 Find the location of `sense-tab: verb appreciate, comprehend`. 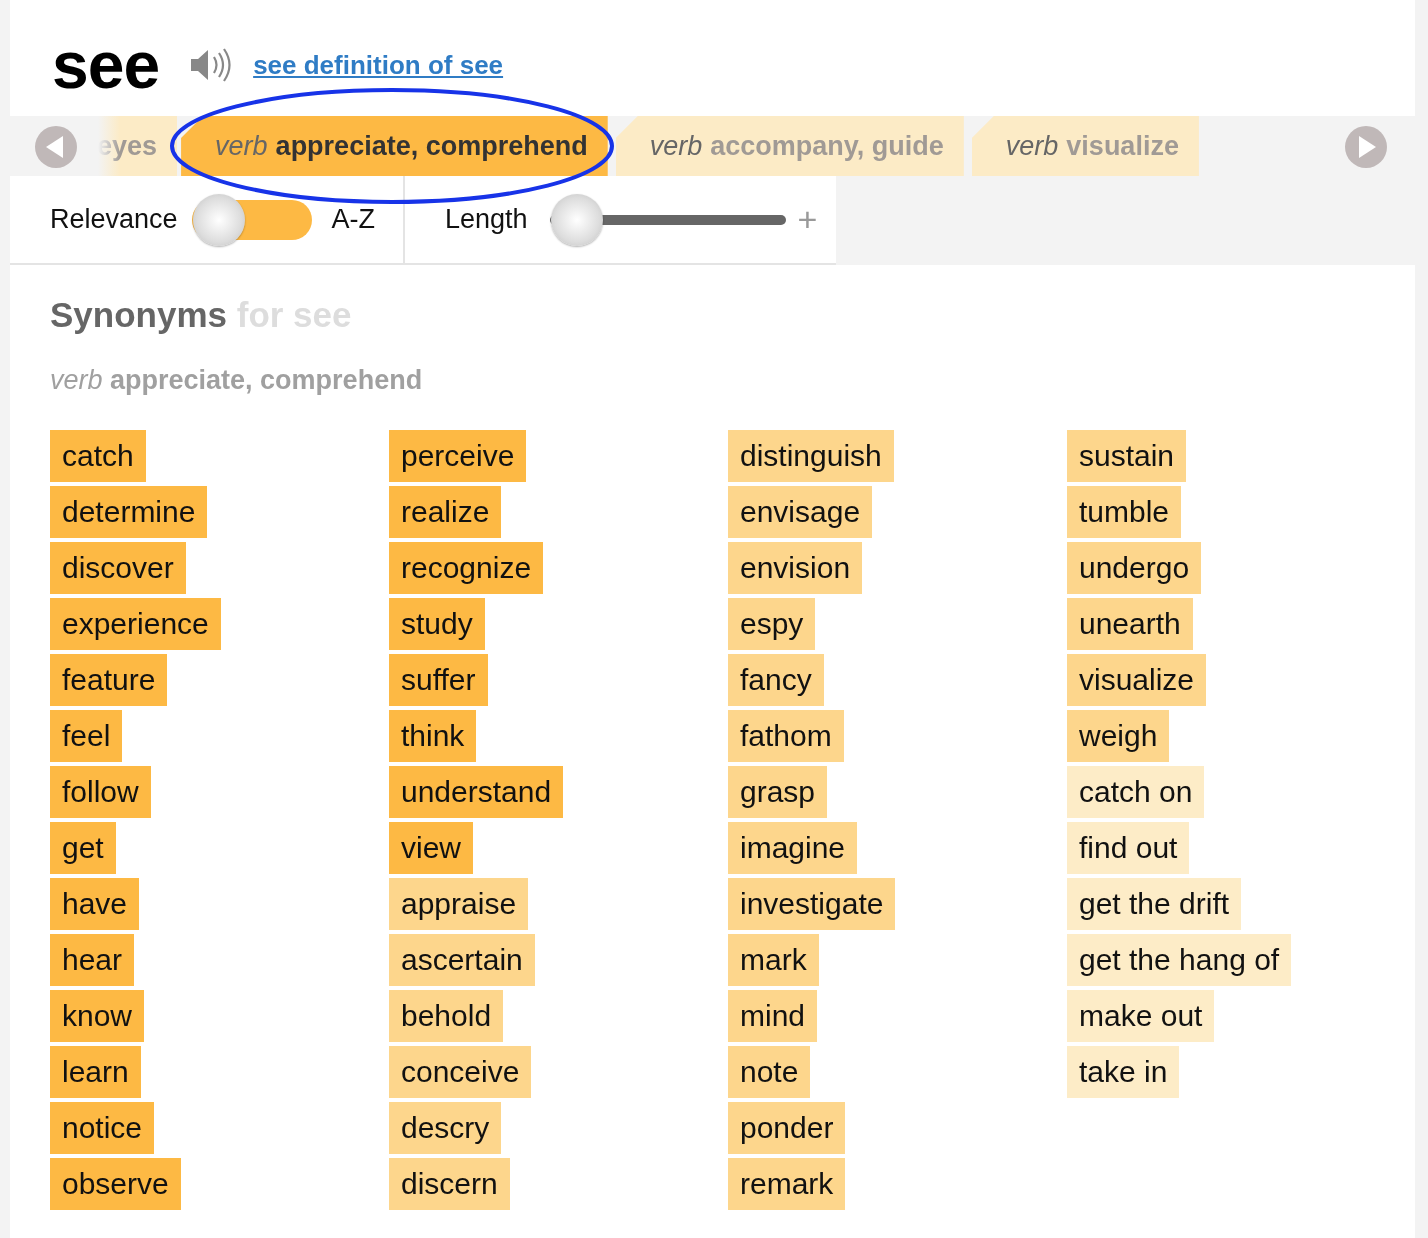

sense-tab: verb appreciate, comprehend is located at coordinates (394, 146).